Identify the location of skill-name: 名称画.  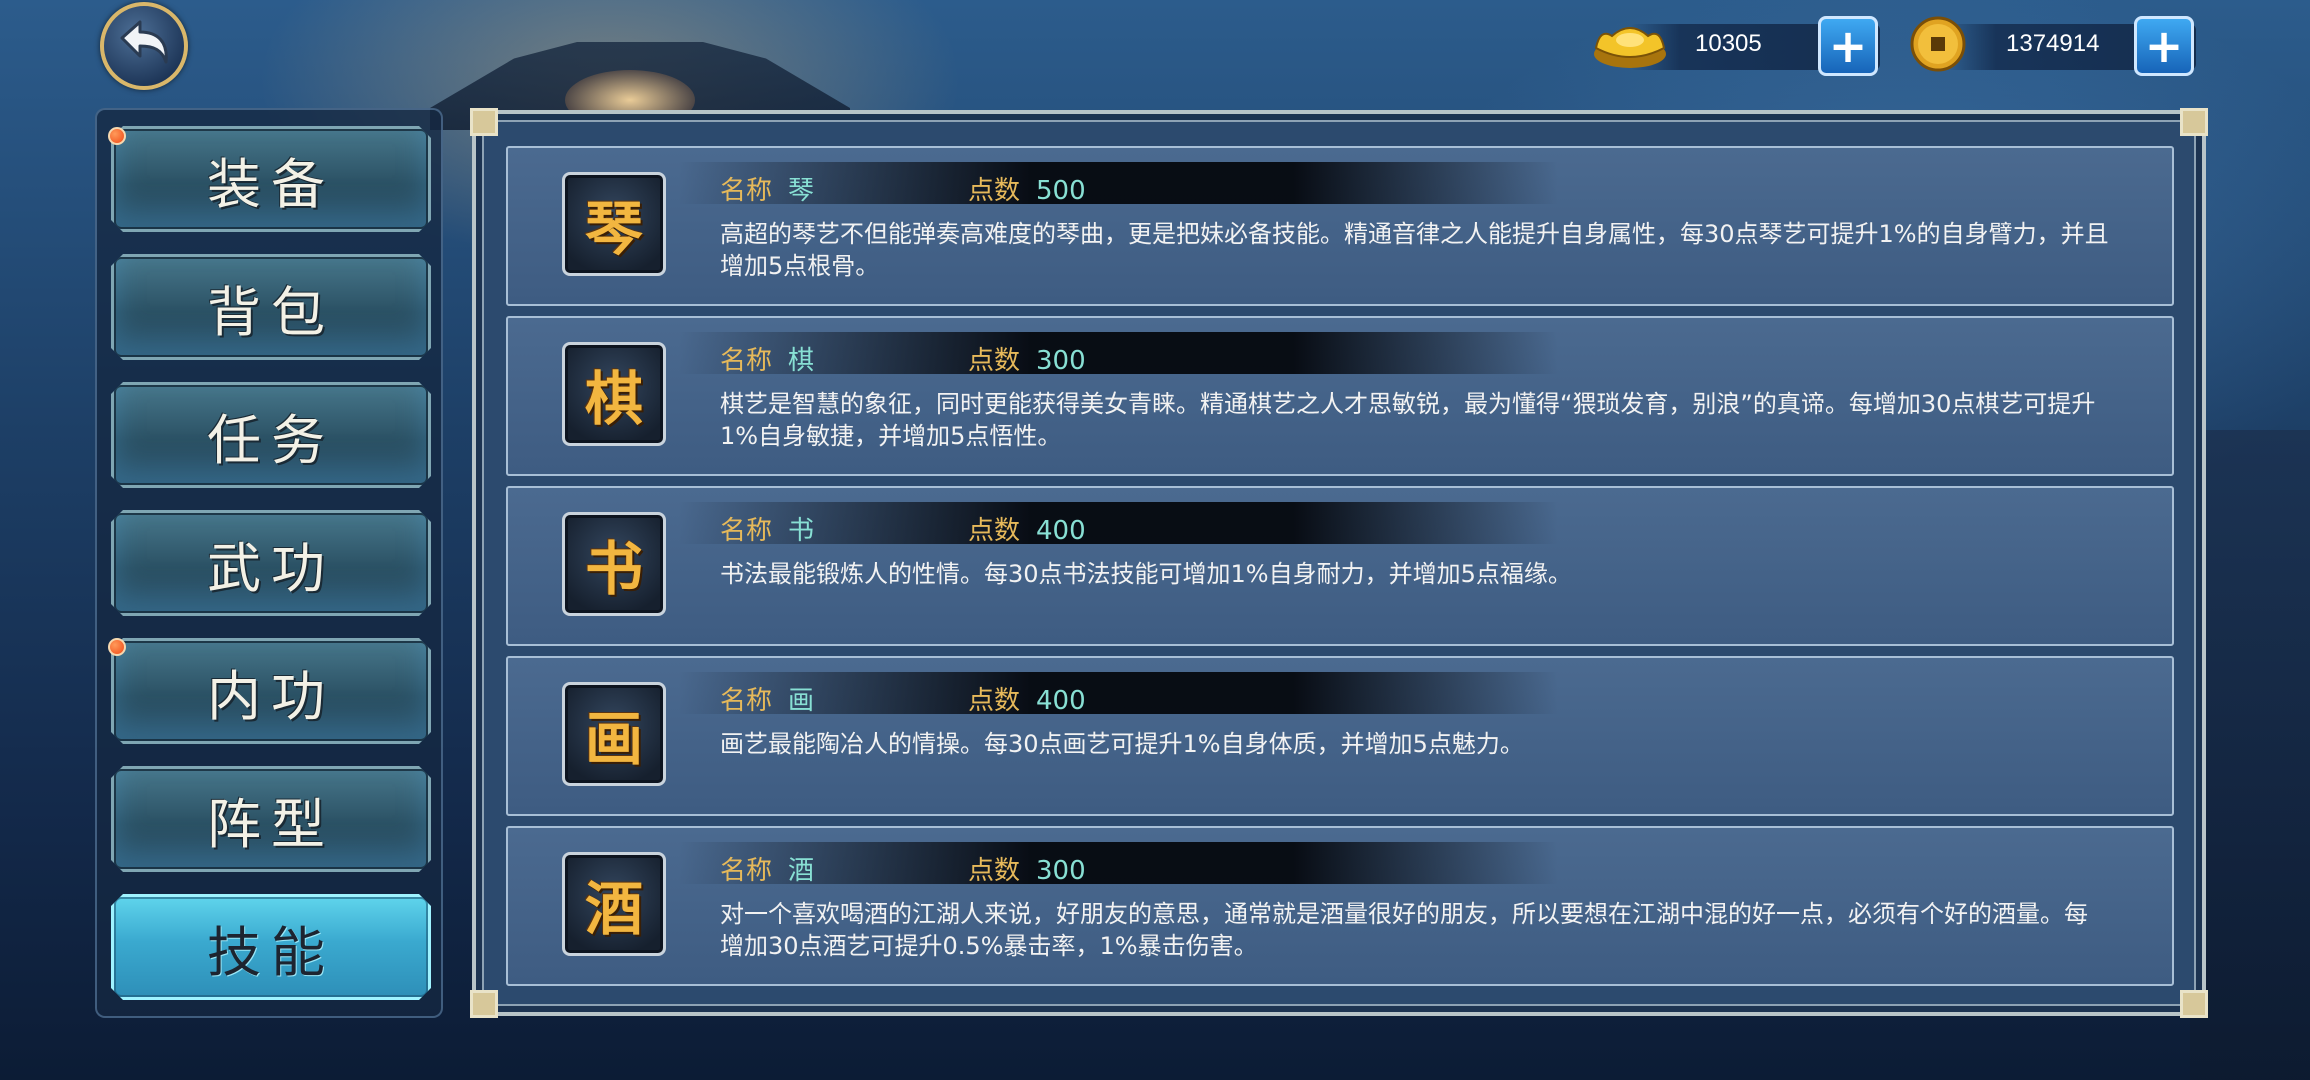
(767, 698).